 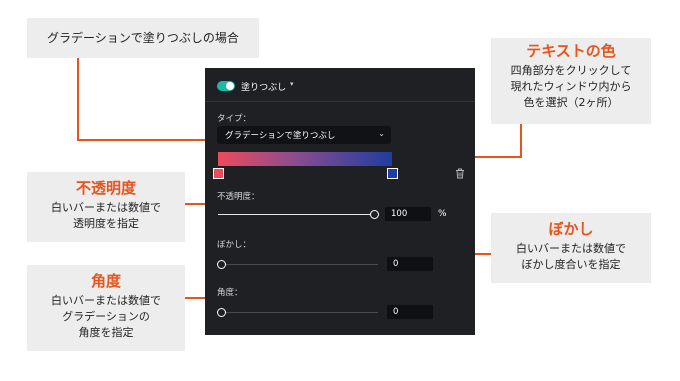 What do you see at coordinates (263, 86) in the screenshot?
I see `fill-label: 塗りつぶし` at bounding box center [263, 86].